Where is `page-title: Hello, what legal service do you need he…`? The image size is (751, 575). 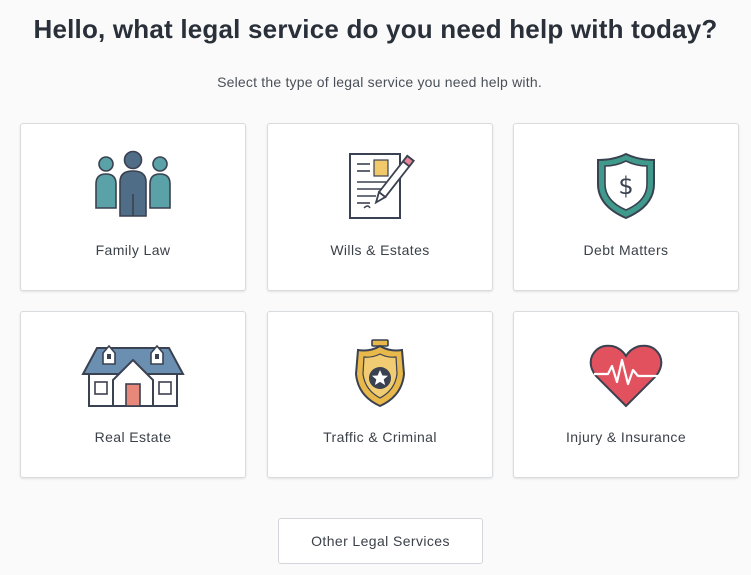 page-title: Hello, what legal service do you need he… is located at coordinates (375, 29).